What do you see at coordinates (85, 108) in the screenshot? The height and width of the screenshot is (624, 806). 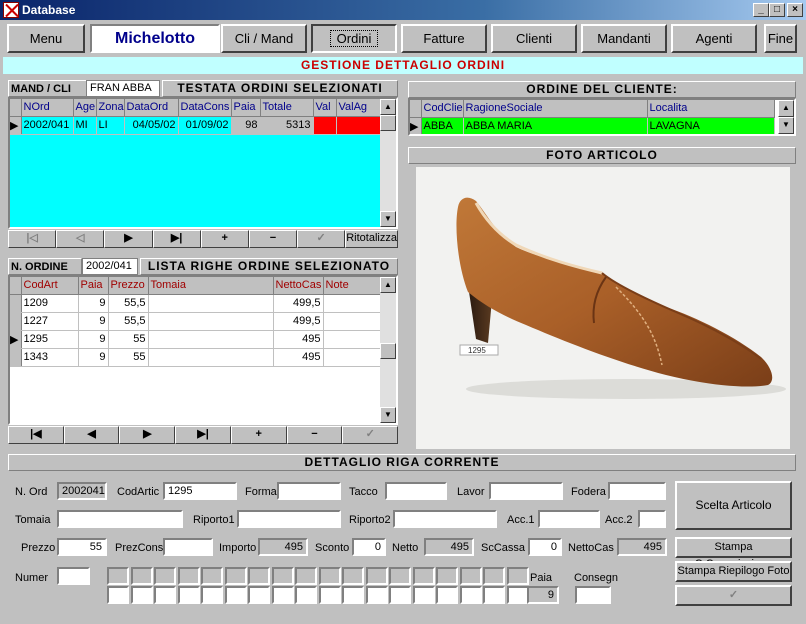 I see `col-age: Age` at bounding box center [85, 108].